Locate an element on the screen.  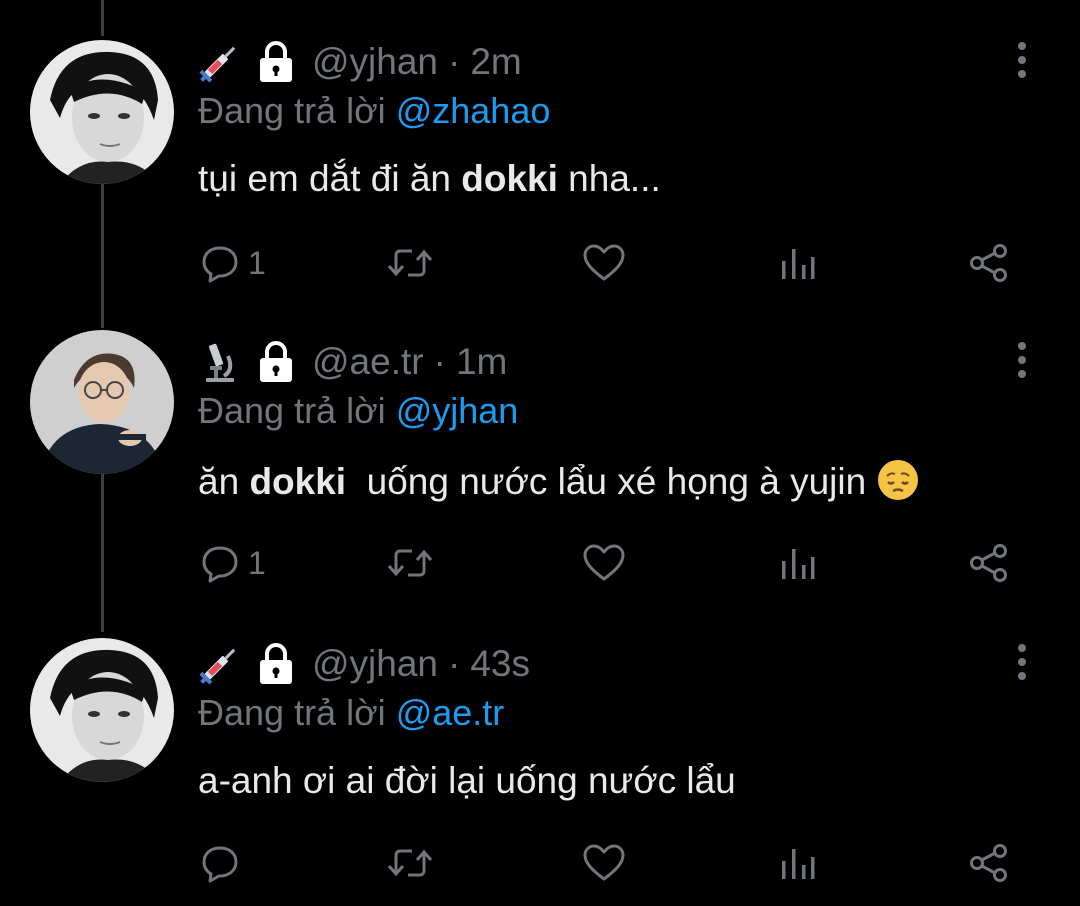
reply-button is located at coordinates (220, 863).